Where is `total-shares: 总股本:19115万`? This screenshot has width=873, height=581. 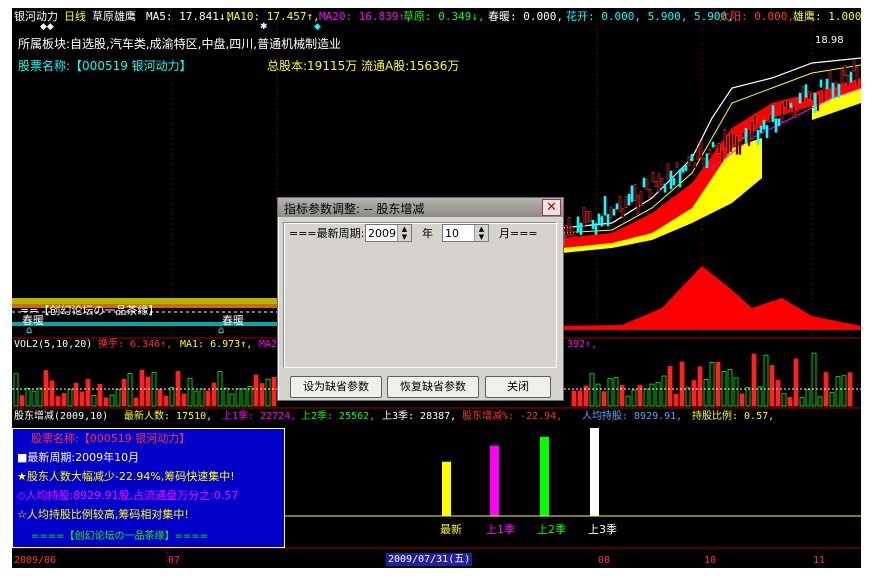
total-shares: 总股本:19115万 is located at coordinates (312, 66).